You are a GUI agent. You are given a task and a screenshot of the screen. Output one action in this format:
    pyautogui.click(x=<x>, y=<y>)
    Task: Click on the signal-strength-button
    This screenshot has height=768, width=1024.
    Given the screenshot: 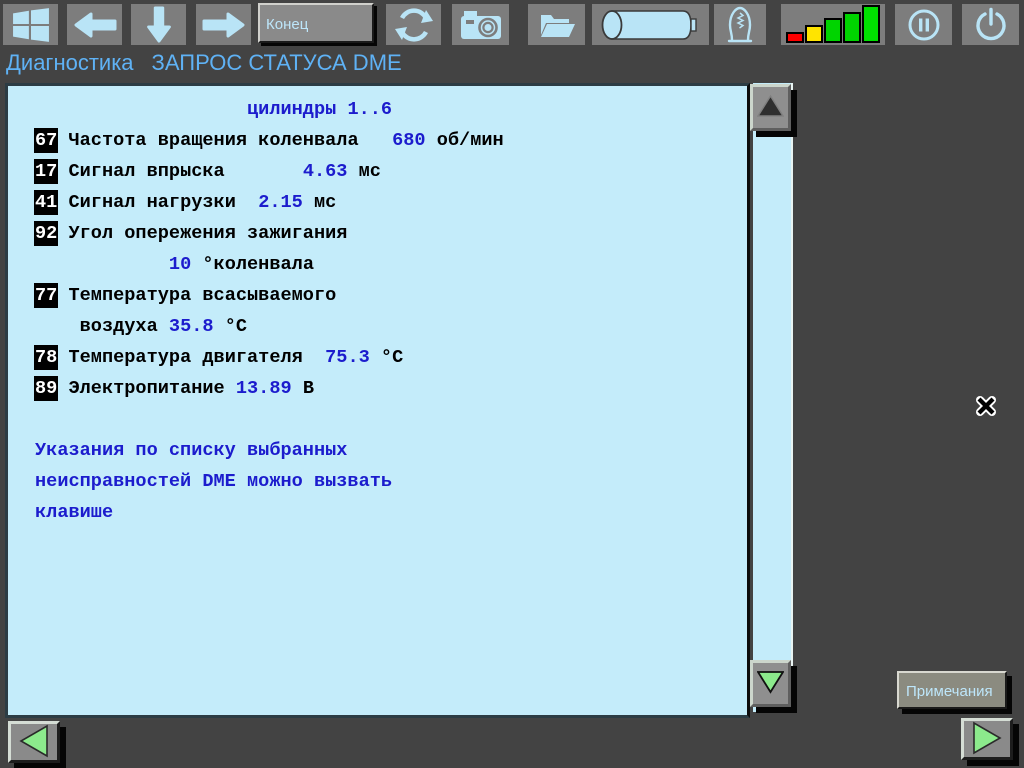 What is the action you would take?
    pyautogui.click(x=833, y=24)
    